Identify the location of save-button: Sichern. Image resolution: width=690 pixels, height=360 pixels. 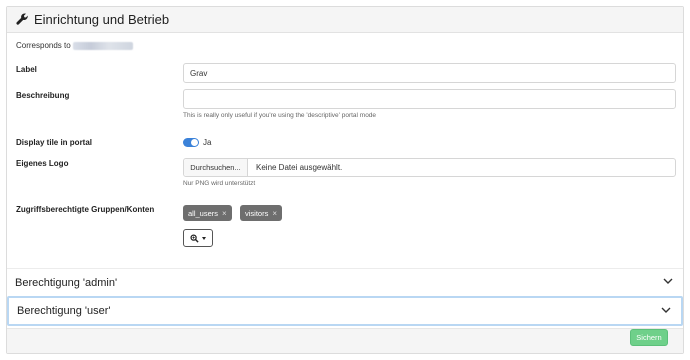
(649, 337).